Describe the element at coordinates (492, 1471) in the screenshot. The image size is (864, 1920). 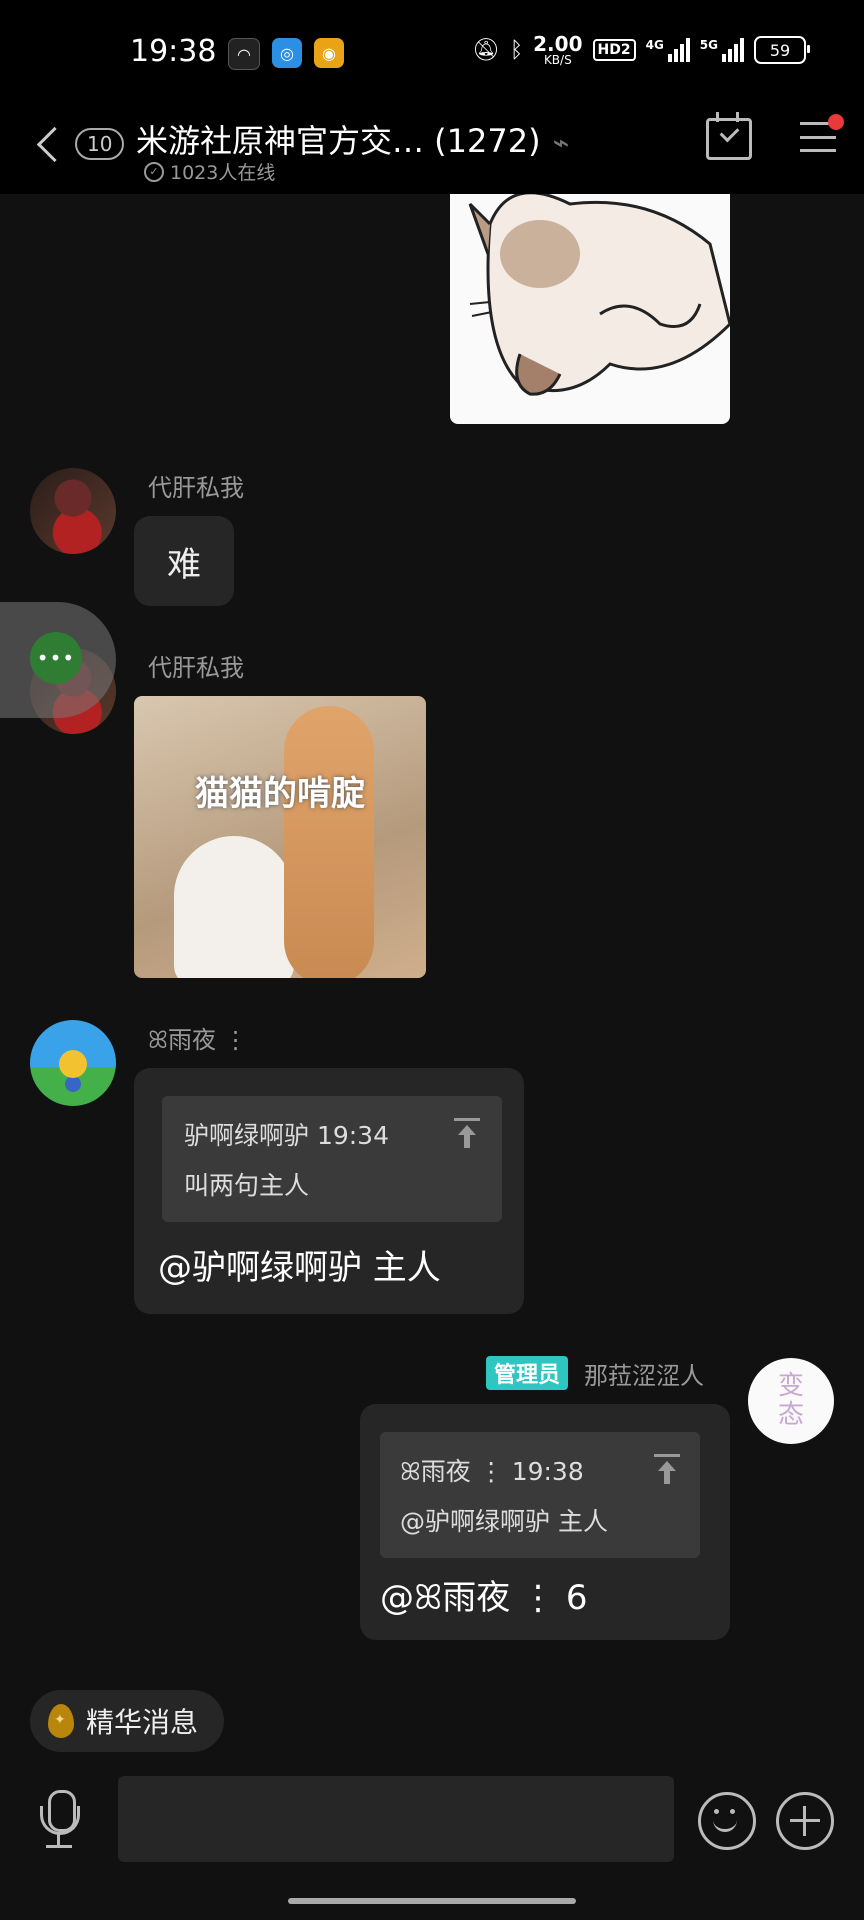
I see `quote-header: ꕤ雨夜 ⋮ 19:38` at that location.